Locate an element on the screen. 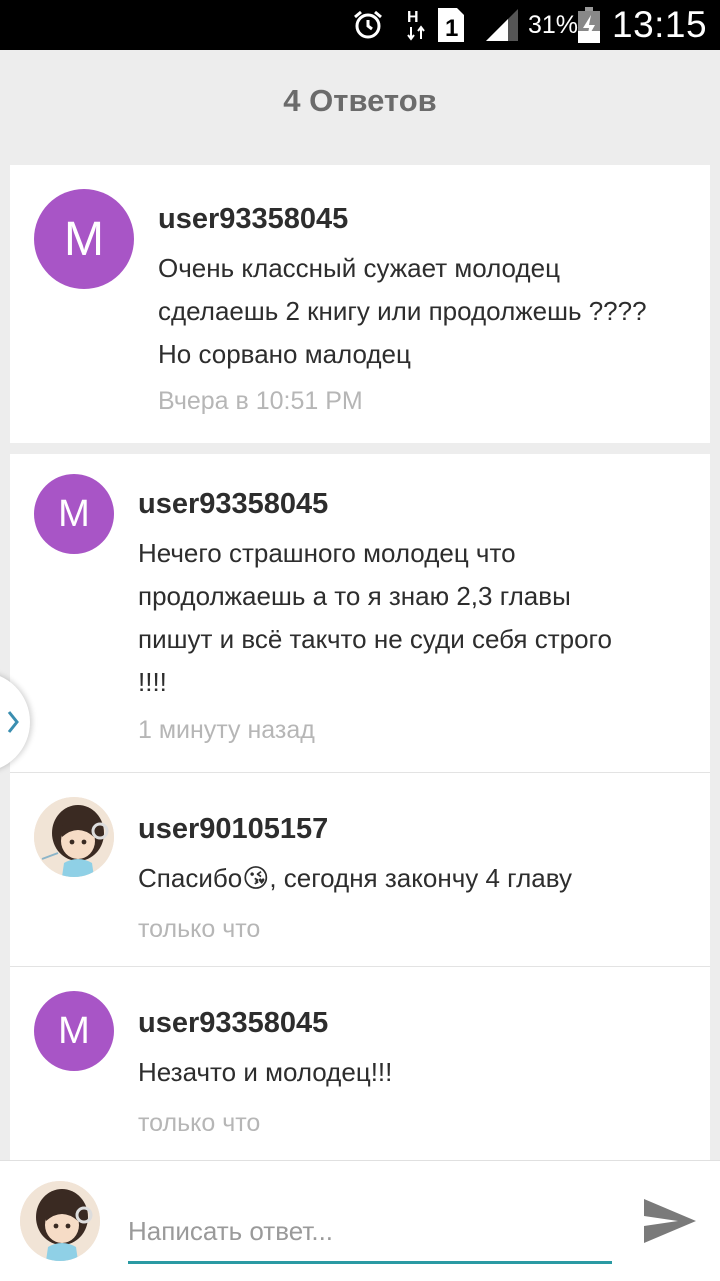  comment-text-part: Спасибо is located at coordinates (190, 878).